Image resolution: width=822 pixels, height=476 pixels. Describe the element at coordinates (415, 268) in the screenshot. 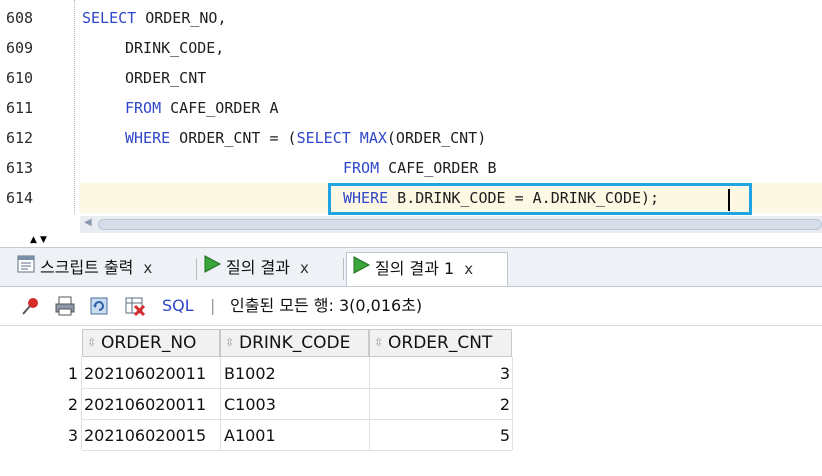

I see `tab-label: 질의 결과 1` at that location.